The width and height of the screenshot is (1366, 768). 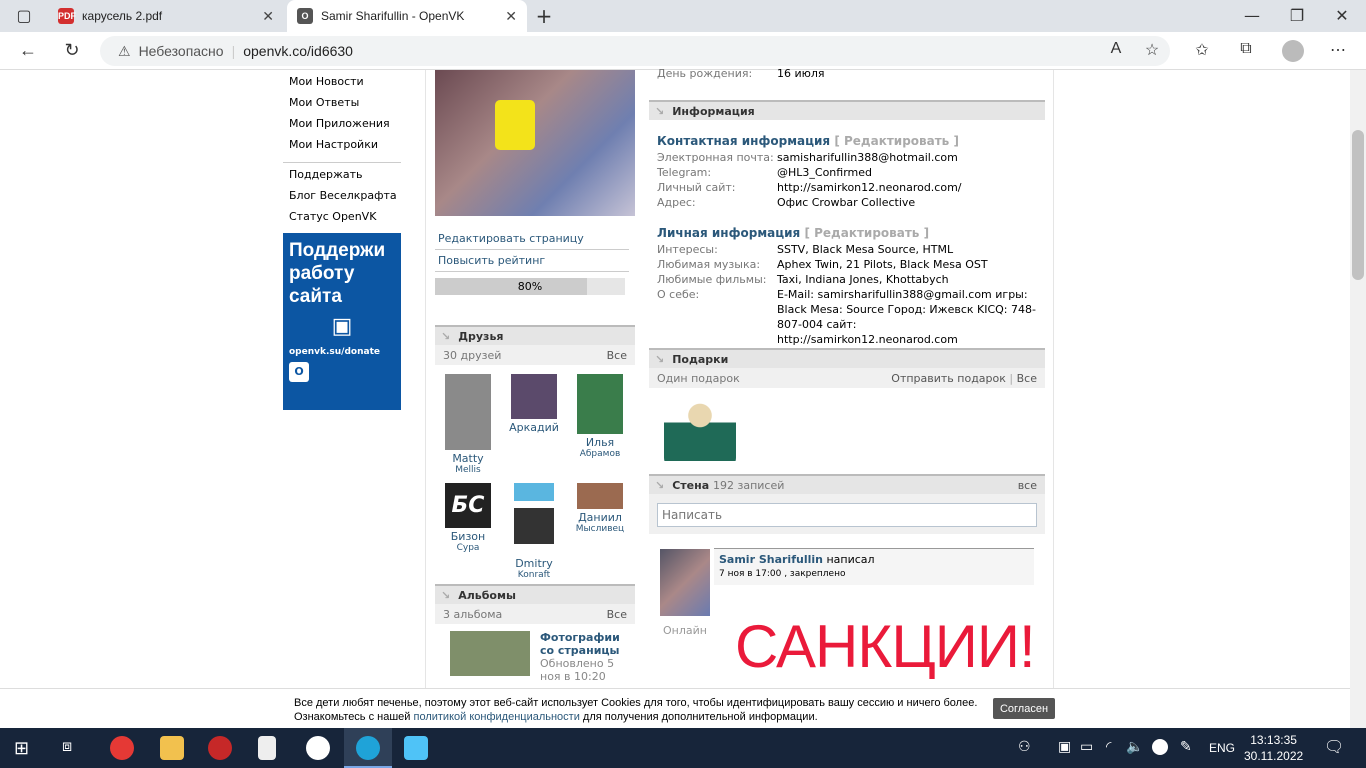 I want to click on menu-answers: Мои Ответы, so click(x=345, y=106).